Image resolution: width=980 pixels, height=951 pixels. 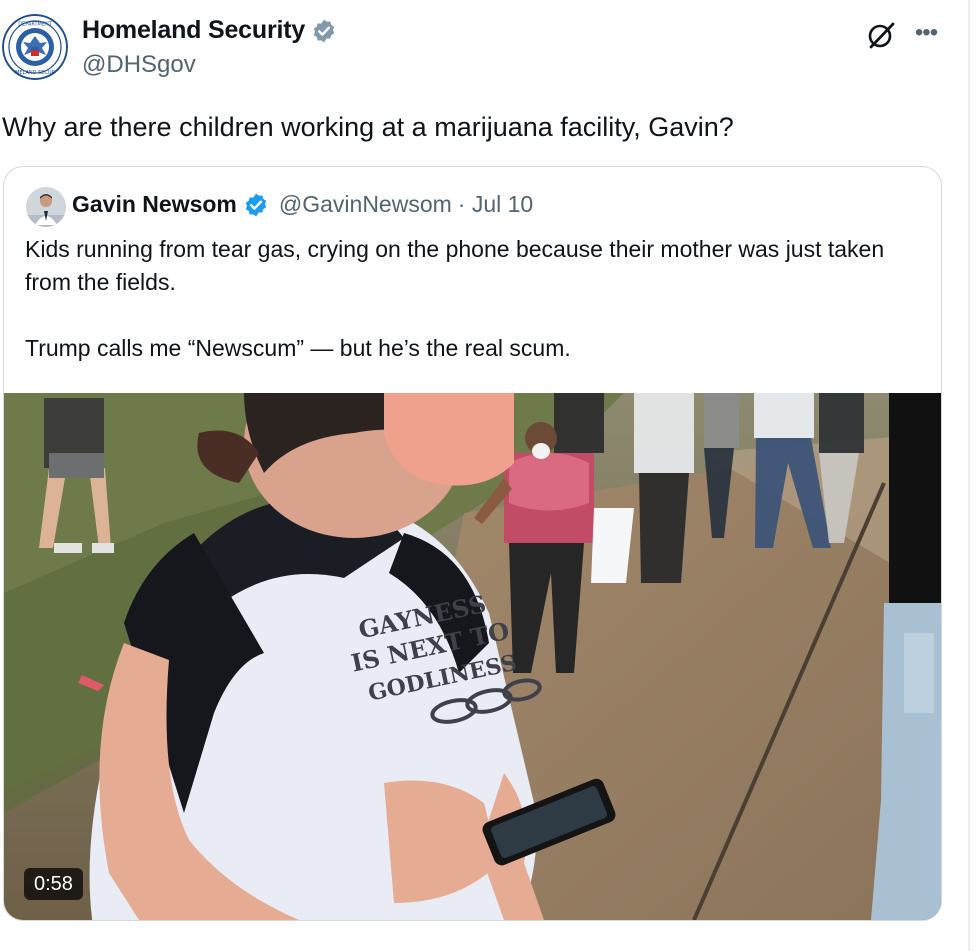 What do you see at coordinates (139, 65) in the screenshot?
I see `author-handle: @DHSgov` at bounding box center [139, 65].